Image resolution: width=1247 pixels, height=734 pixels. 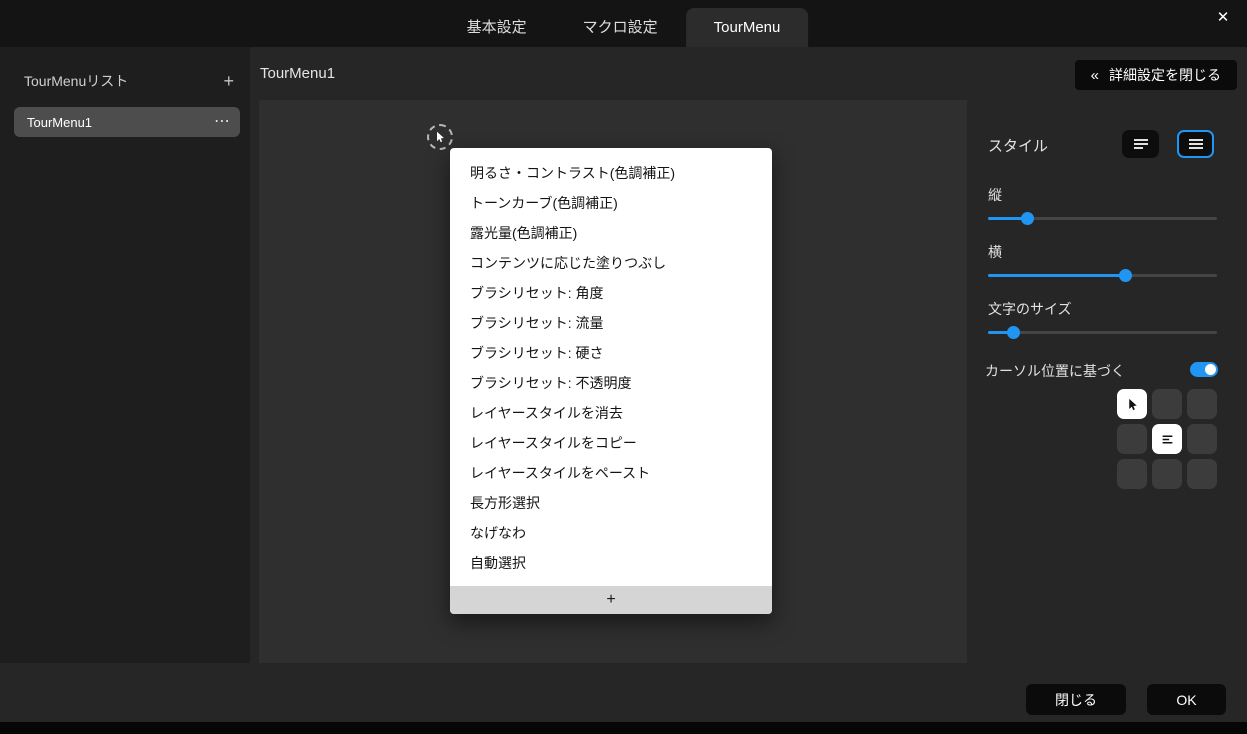 I want to click on font-size-slider, so click(x=1102, y=332).